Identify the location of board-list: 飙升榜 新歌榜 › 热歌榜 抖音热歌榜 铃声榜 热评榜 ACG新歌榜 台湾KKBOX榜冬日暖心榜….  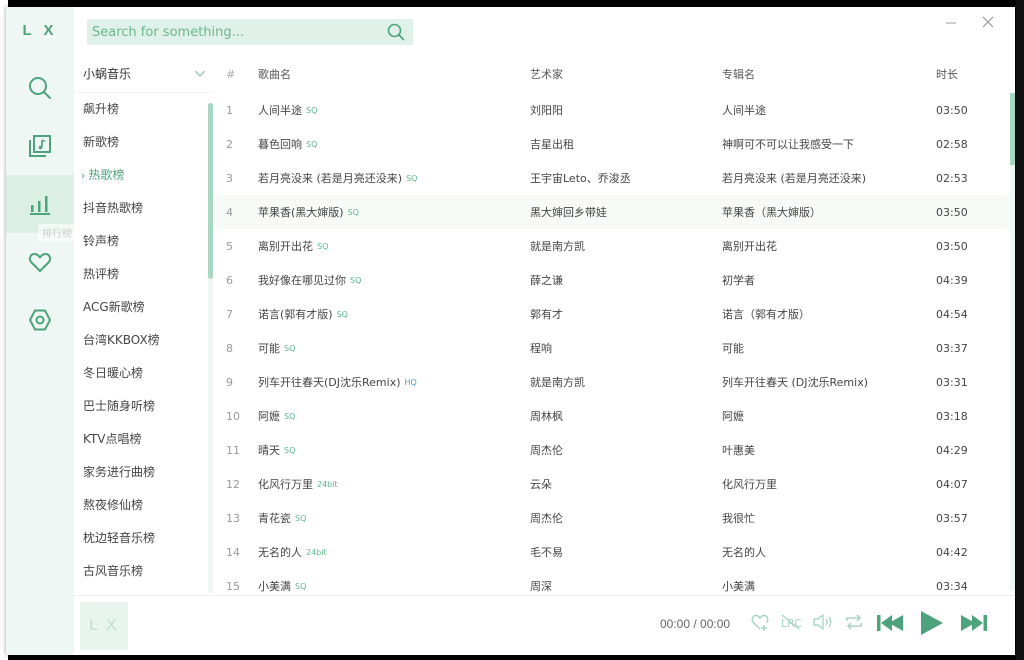
(144, 344).